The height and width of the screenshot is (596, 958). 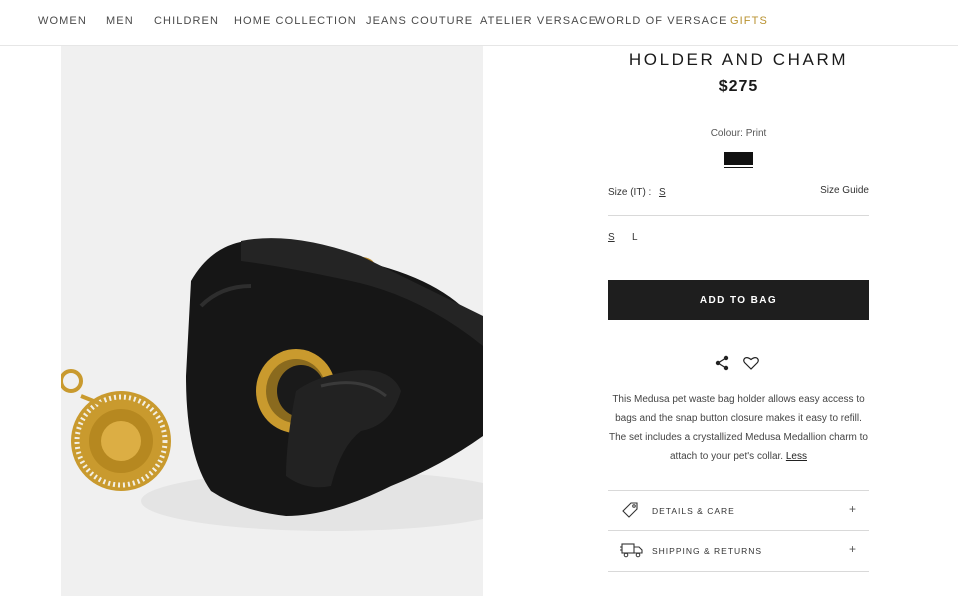 I want to click on swatch-underline, so click(x=738, y=167).